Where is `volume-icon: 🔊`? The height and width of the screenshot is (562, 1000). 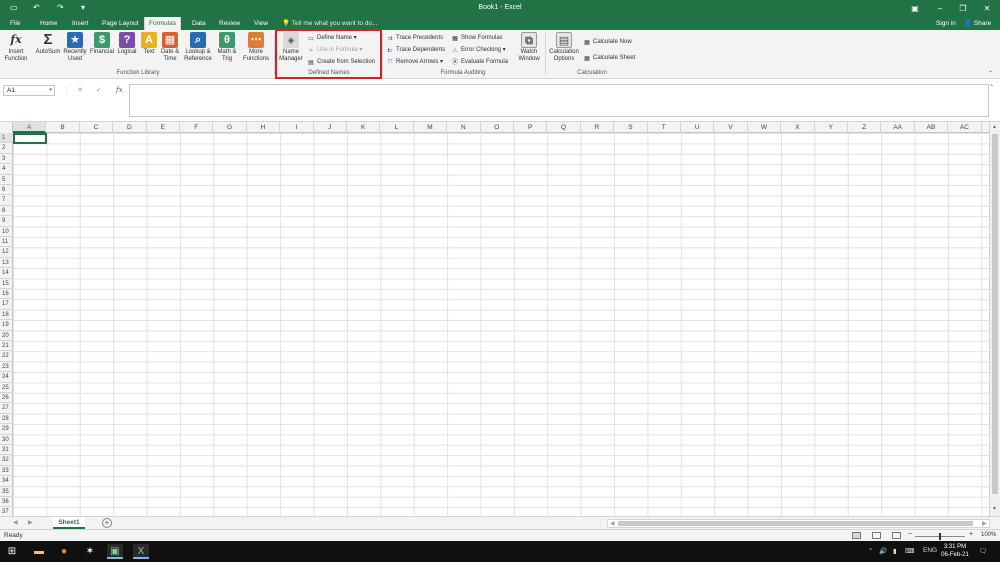 volume-icon: 🔊 is located at coordinates (883, 551).